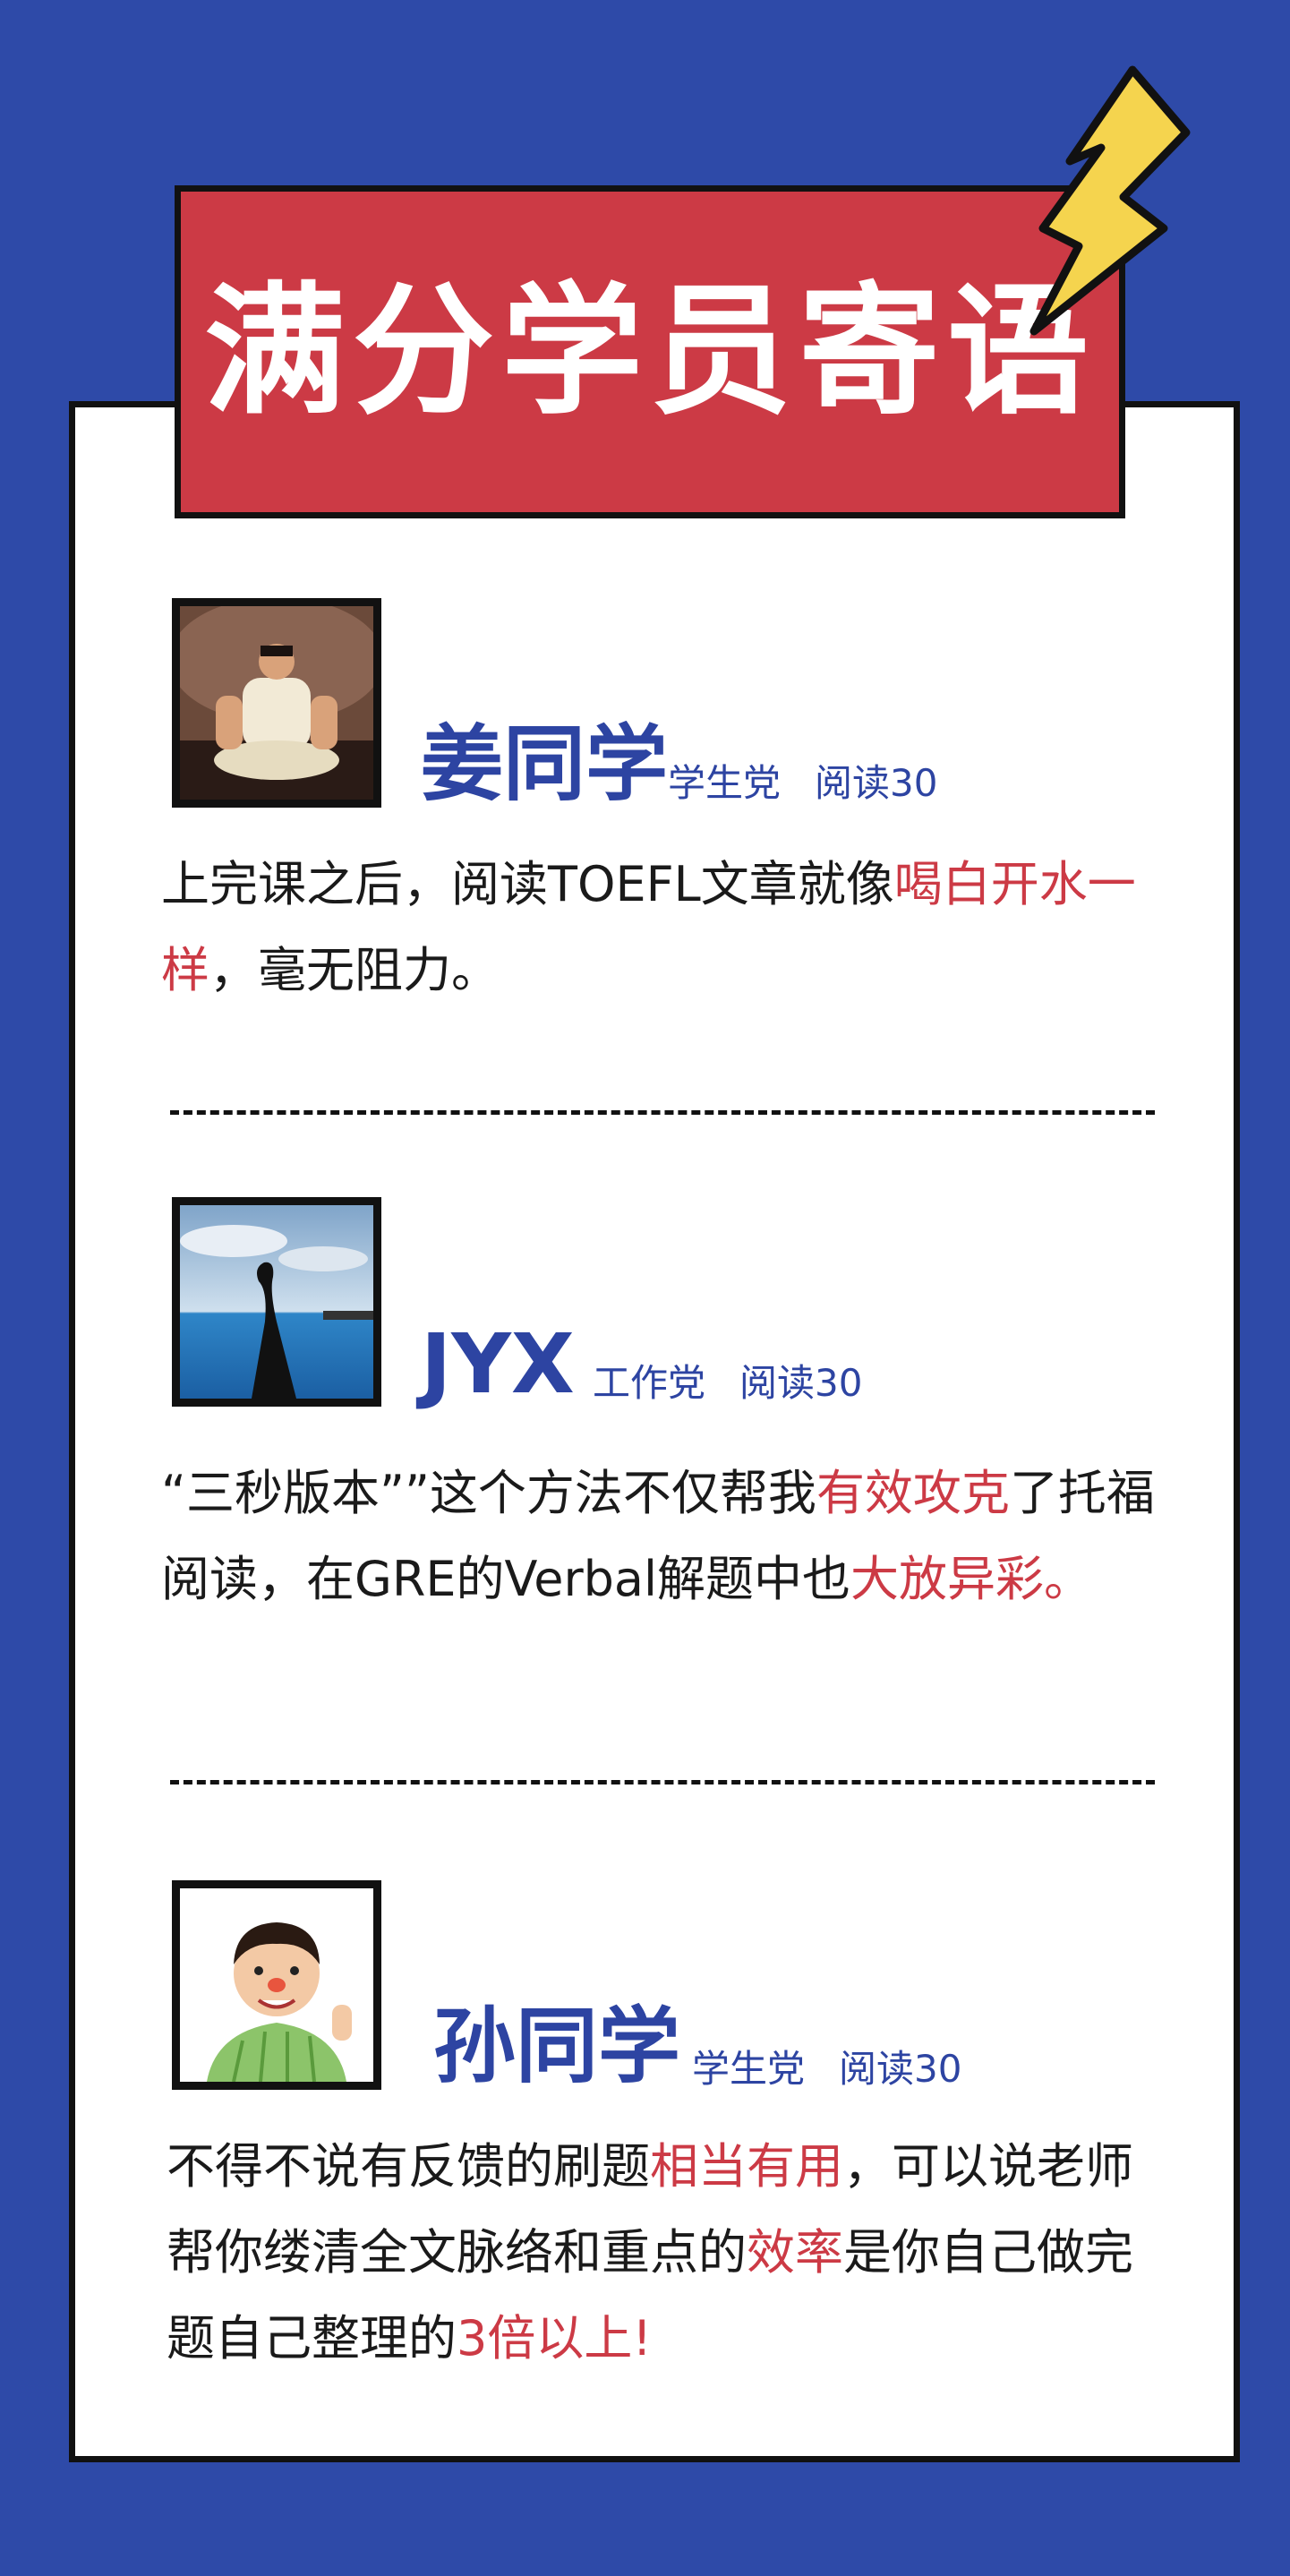  What do you see at coordinates (527, 884) in the screenshot?
I see `quote-text: 上完课之后，阅读TOEFL文章就像` at bounding box center [527, 884].